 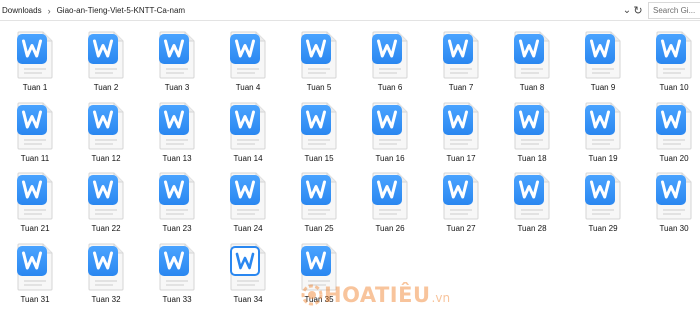 What do you see at coordinates (674, 87) in the screenshot?
I see `file-name-label: Tuan 10` at bounding box center [674, 87].